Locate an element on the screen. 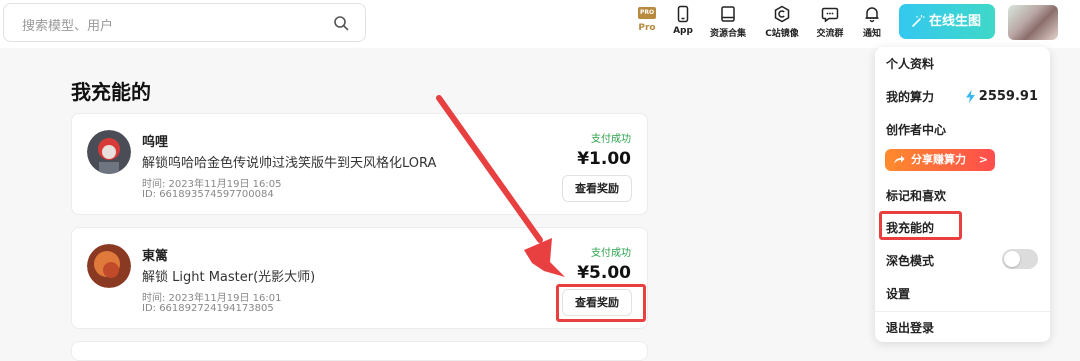 The width and height of the screenshot is (1080, 361). compute-balance: 2559.91 is located at coordinates (1001, 96).